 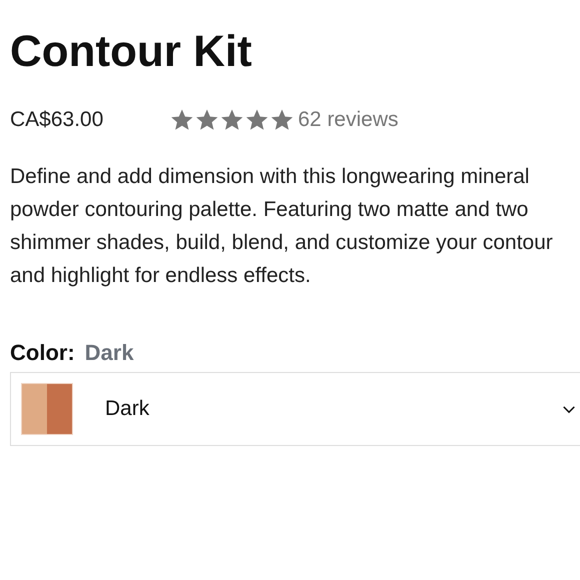 I want to click on price: CA$63.00, so click(x=57, y=120).